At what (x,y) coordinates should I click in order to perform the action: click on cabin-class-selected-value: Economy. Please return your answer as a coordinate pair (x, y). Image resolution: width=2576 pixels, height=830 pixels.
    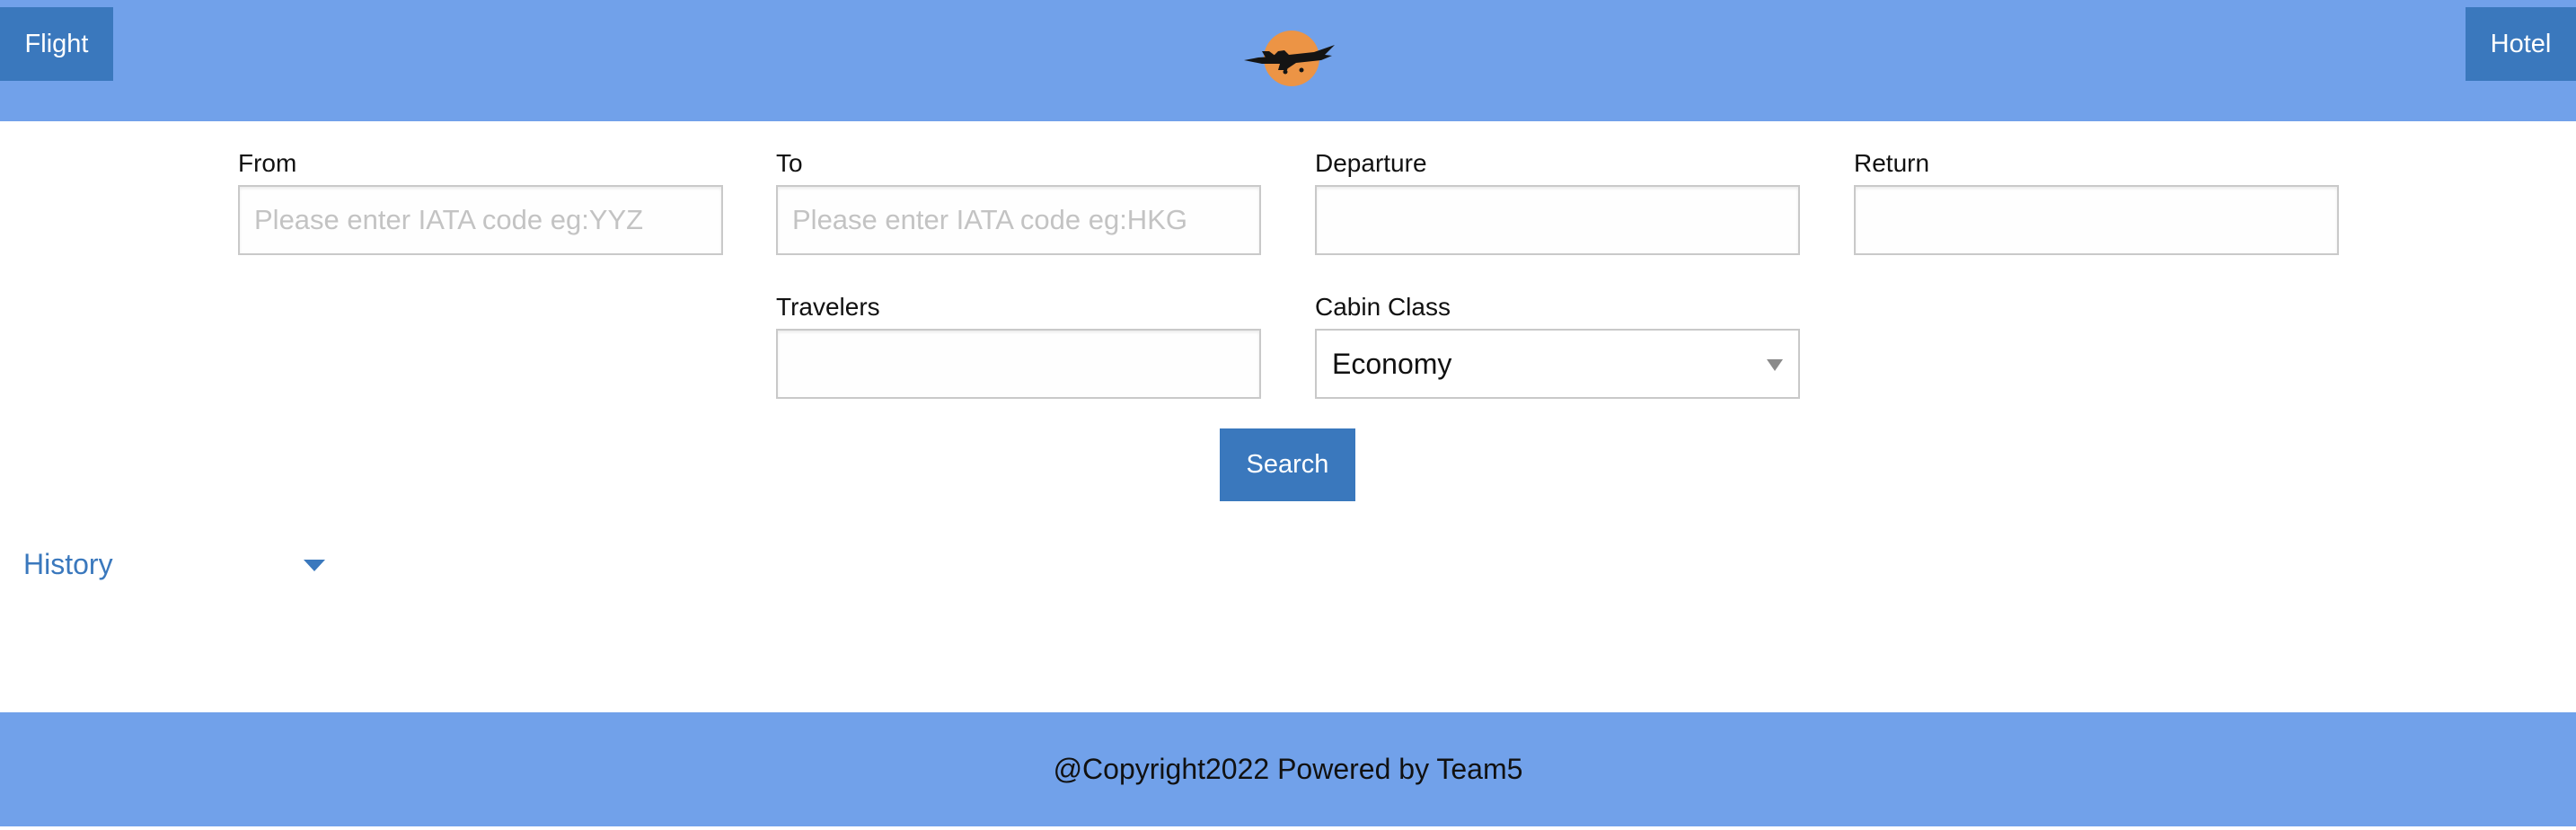
    Looking at the image, I should click on (1392, 363).